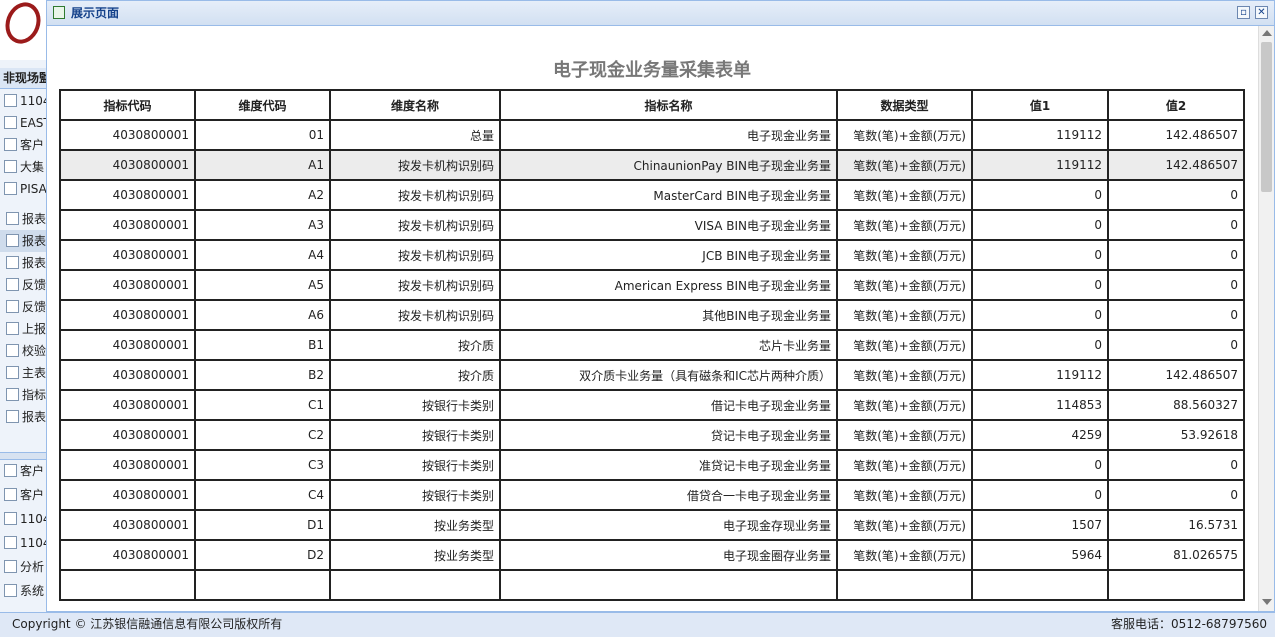 The height and width of the screenshot is (637, 1275). Describe the element at coordinates (668, 465) in the screenshot. I see `table-cell: 准贷记卡电子现金业务量` at that location.